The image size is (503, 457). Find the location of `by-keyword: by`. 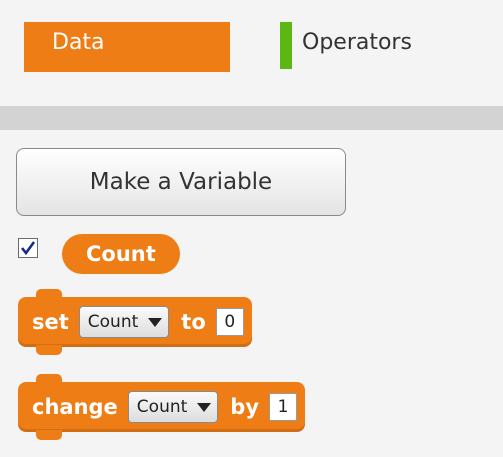

by-keyword: by is located at coordinates (245, 407).